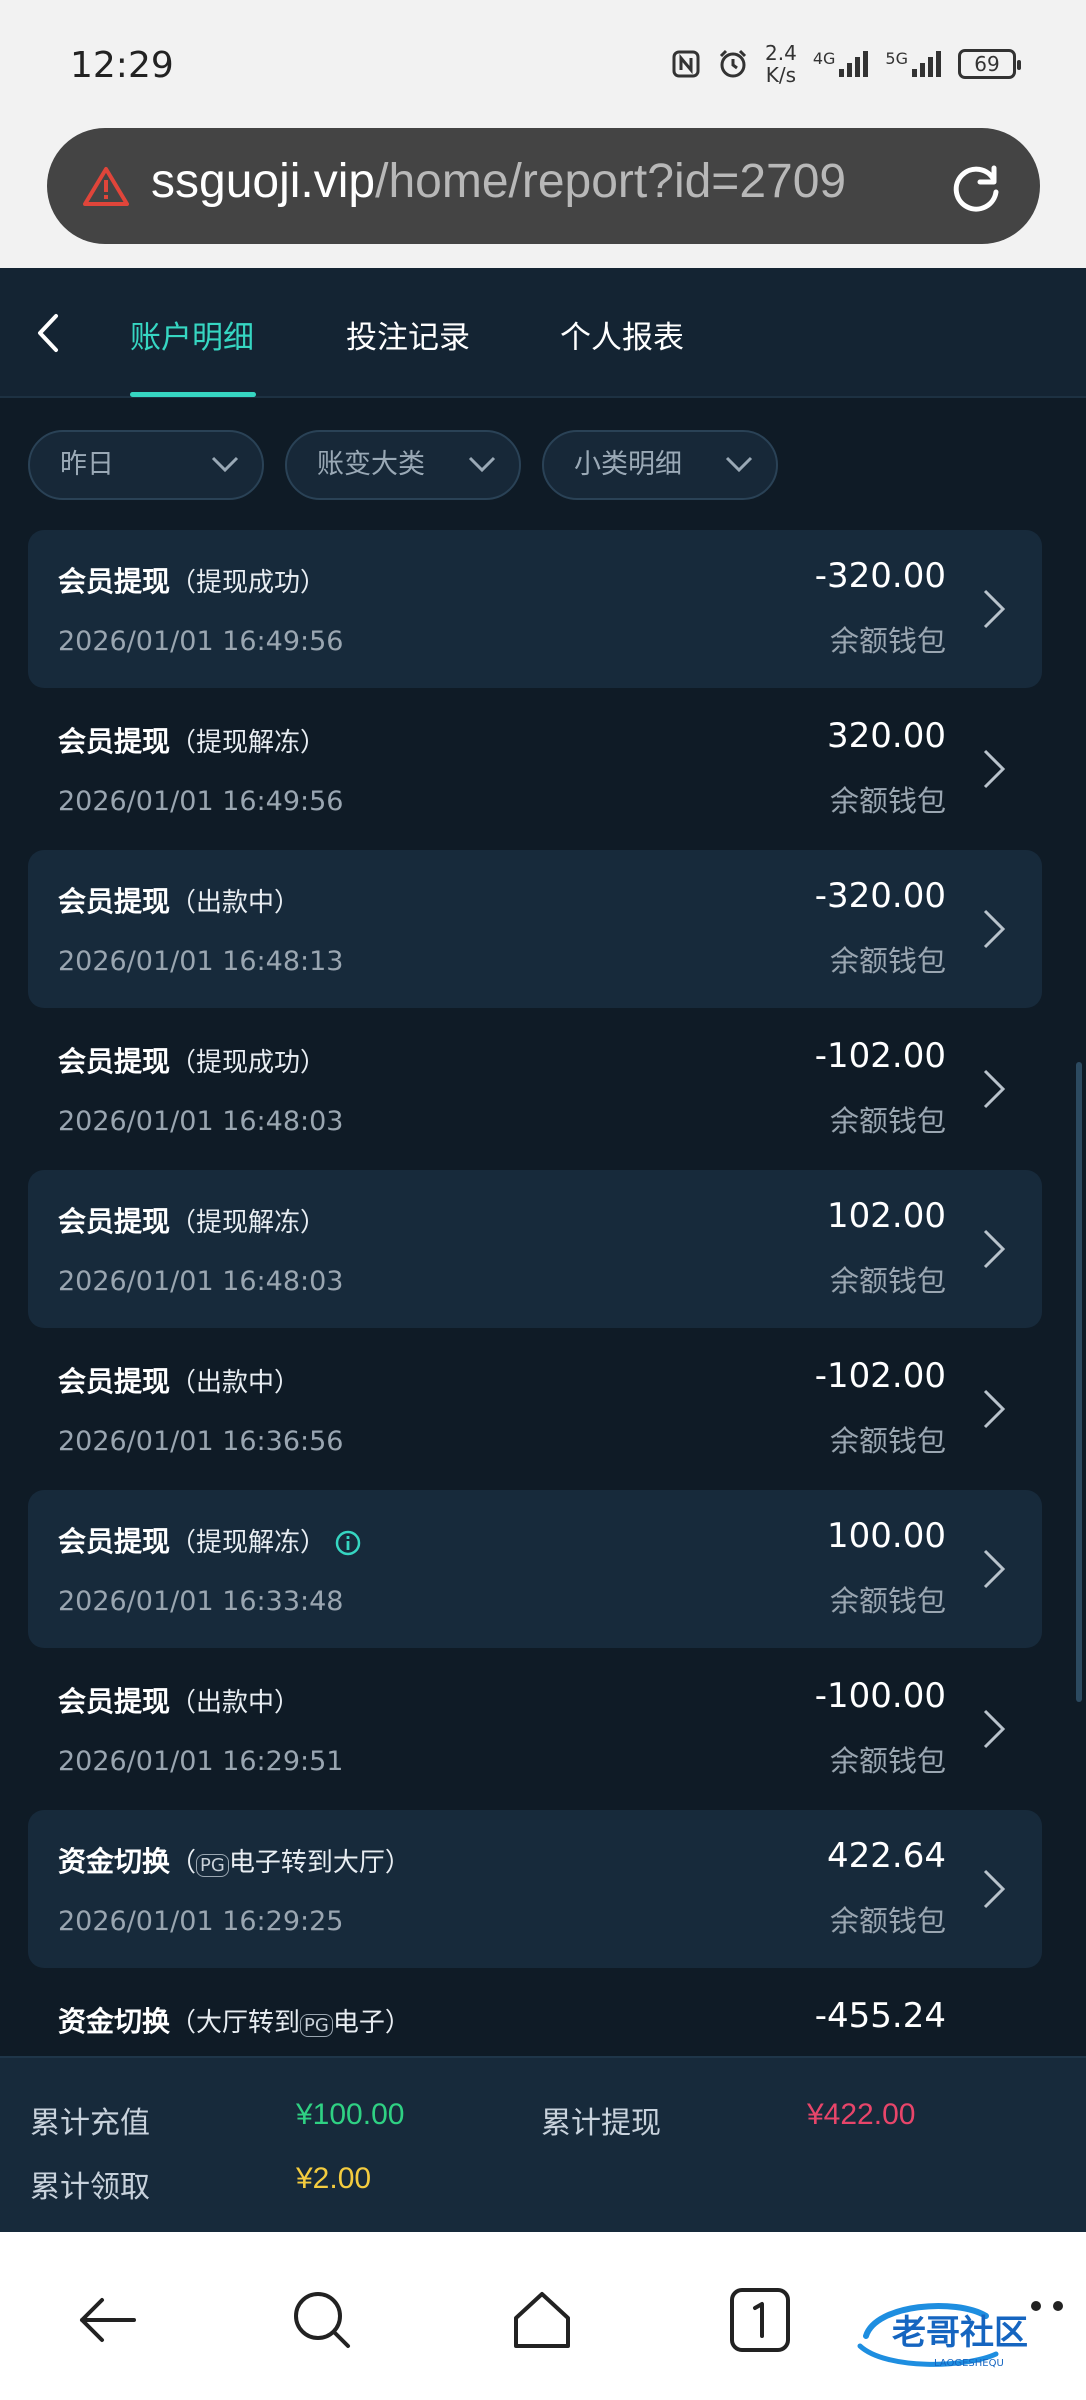 The height and width of the screenshot is (2400, 1086). Describe the element at coordinates (201, 961) in the screenshot. I see `item-date: 2026/01/01 16:48:13` at that location.